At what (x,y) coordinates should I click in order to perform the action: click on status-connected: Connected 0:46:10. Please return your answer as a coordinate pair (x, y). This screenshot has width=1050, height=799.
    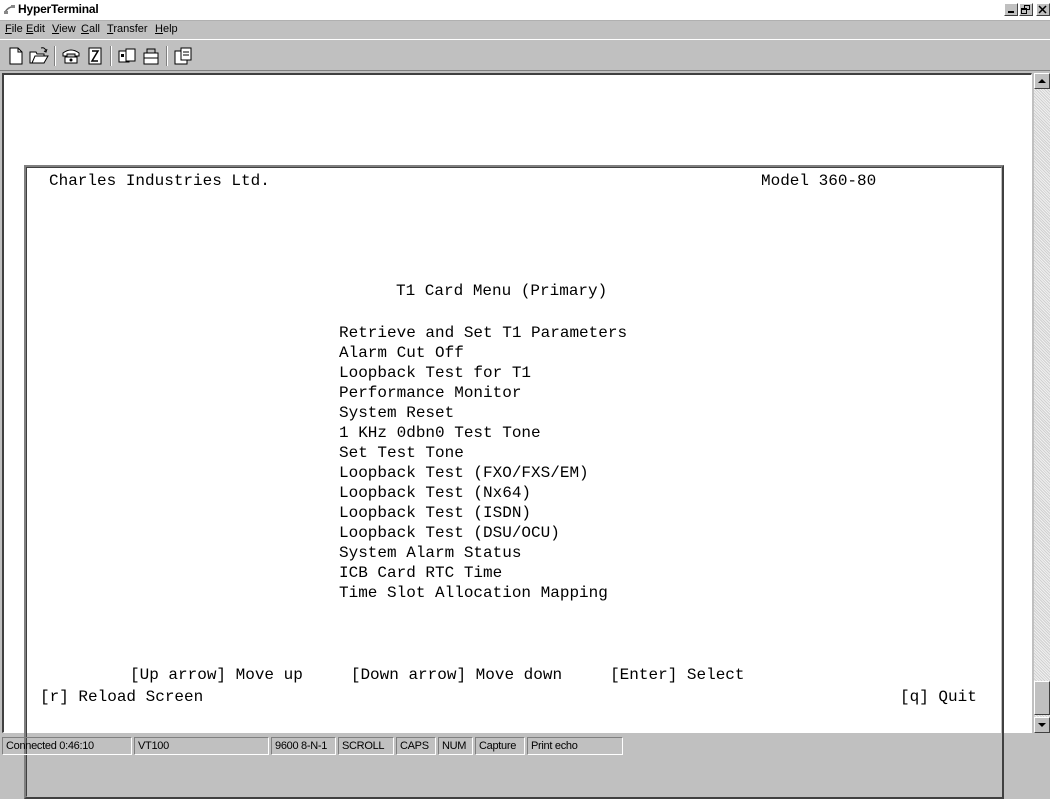
    Looking at the image, I should click on (67, 746).